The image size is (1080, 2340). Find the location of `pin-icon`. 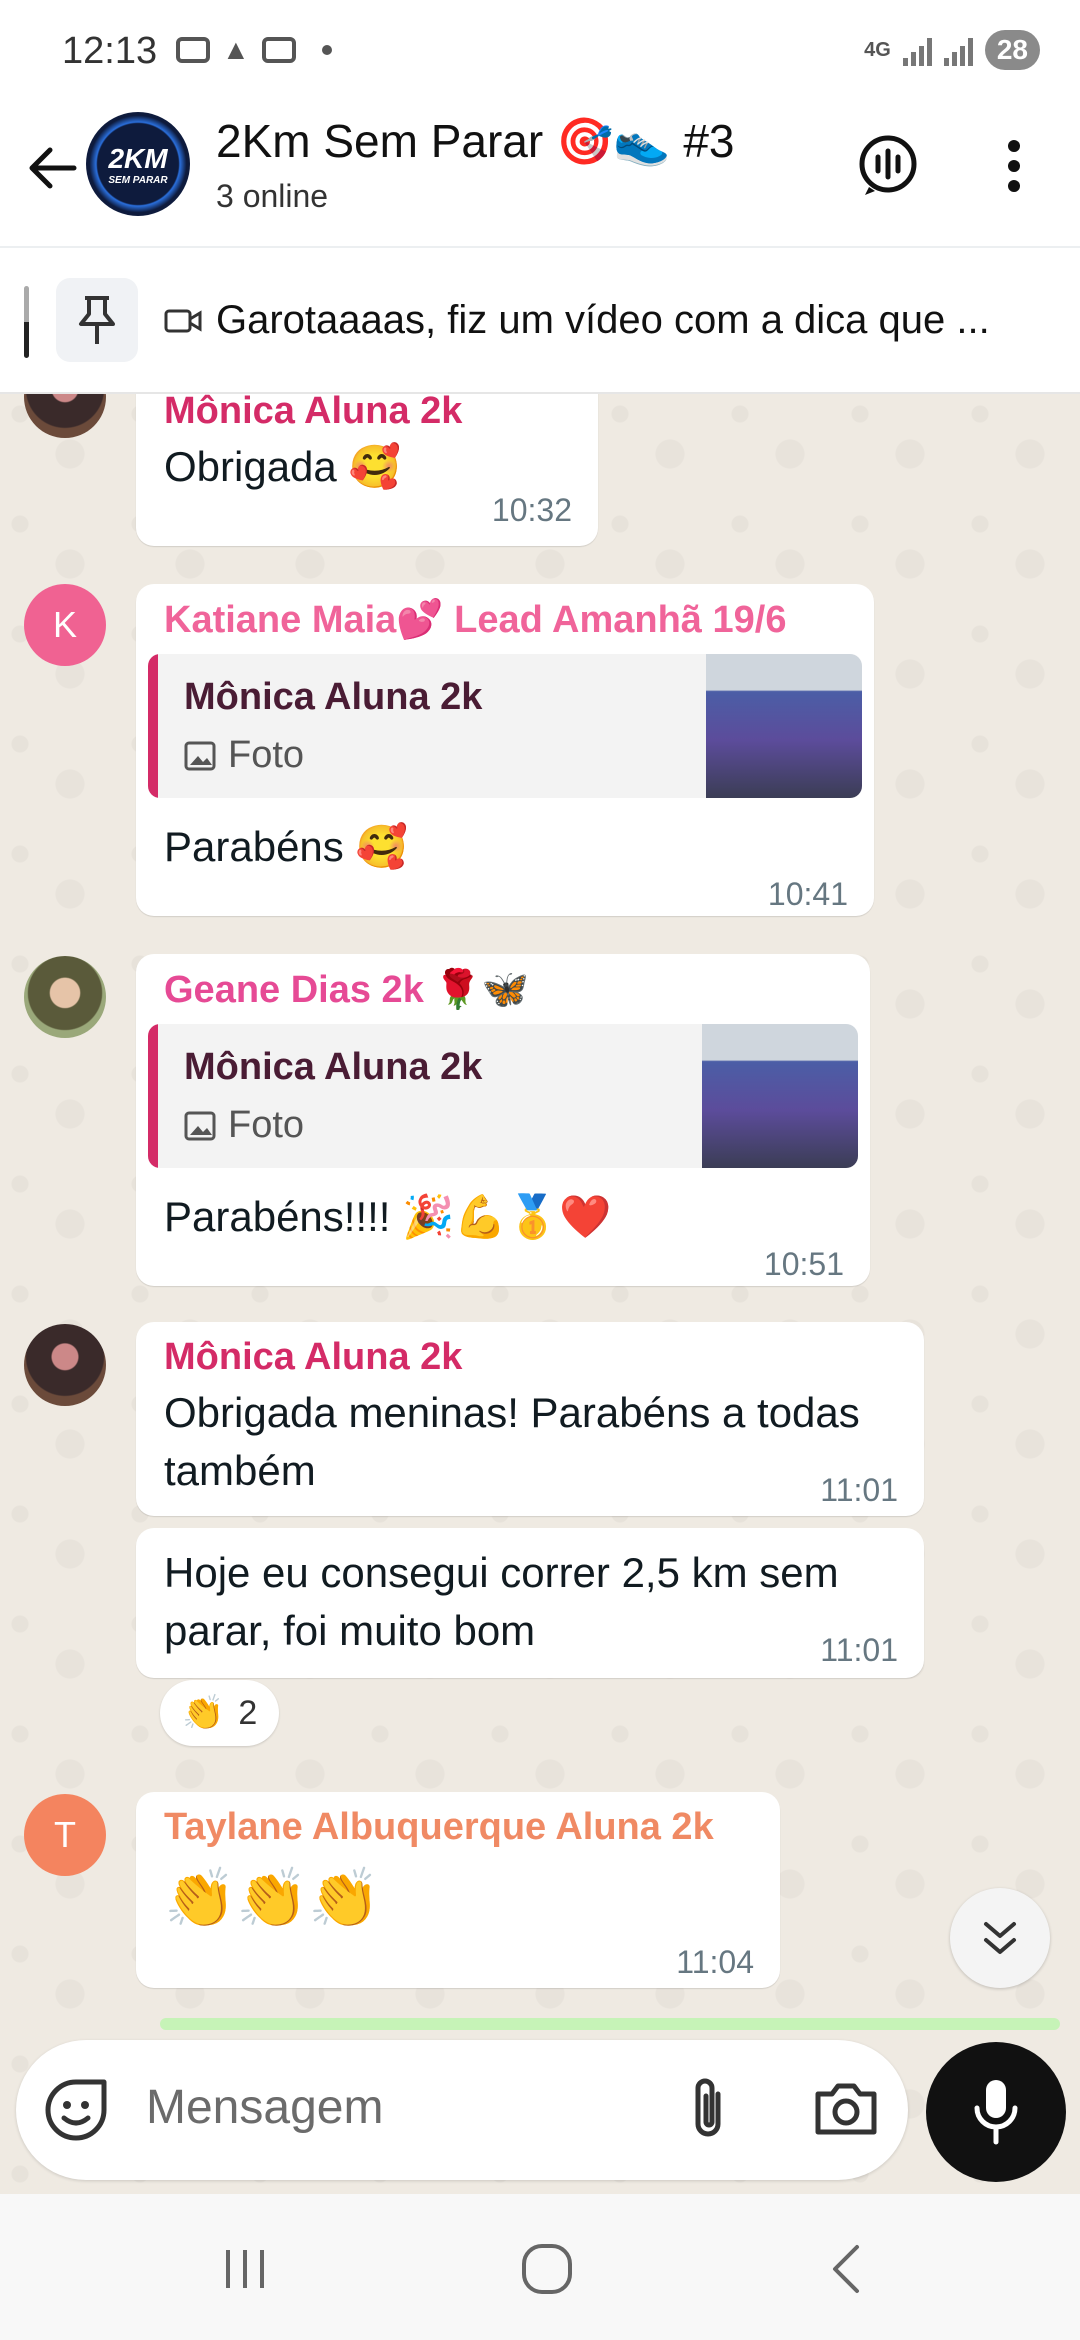

pin-icon is located at coordinates (97, 320).